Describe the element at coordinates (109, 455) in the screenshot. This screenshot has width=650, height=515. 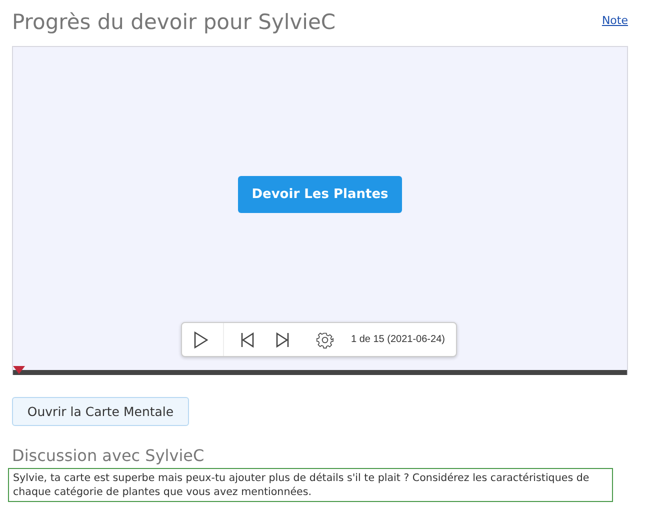
I see `discussion-title: Discussion avec SylvieC` at that location.